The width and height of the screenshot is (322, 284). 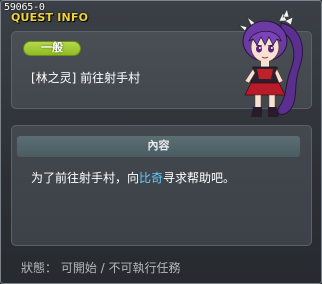 I want to click on description-text: 为了前往射手村，向, so click(x=85, y=178).